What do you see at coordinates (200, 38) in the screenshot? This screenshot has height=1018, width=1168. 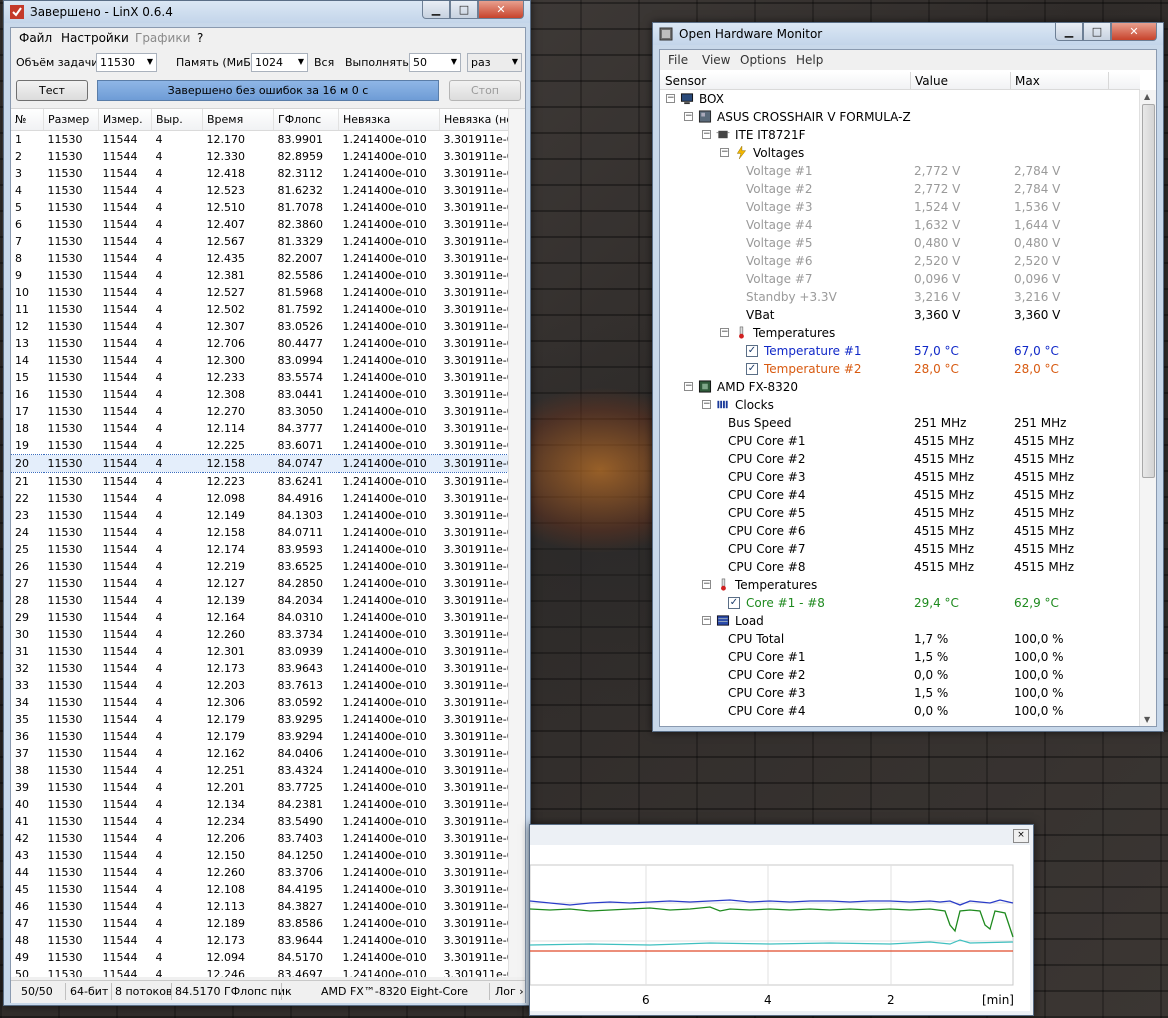 I see `menu-help: ?` at bounding box center [200, 38].